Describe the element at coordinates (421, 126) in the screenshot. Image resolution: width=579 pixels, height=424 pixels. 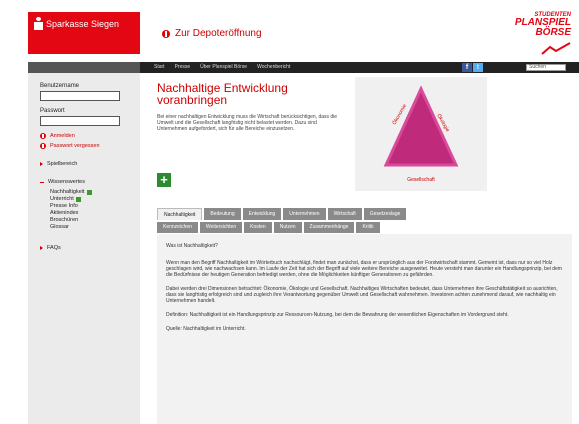
I see `triangle-graphic: Ökonomie Ökologie` at that location.